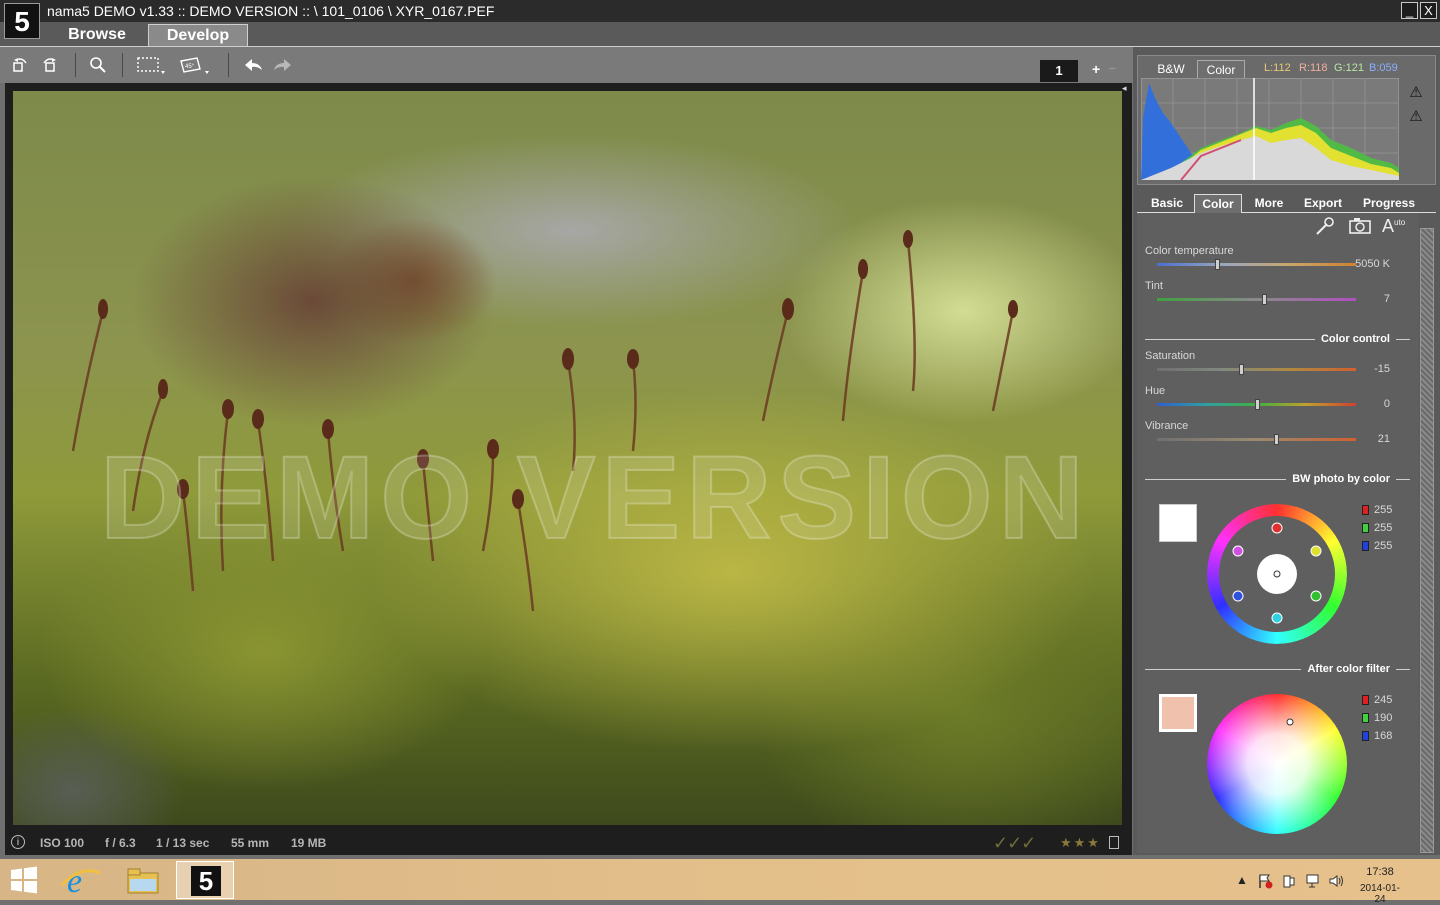  What do you see at coordinates (1348, 669) in the screenshot?
I see `after-color-filter-heading: After color filter` at bounding box center [1348, 669].